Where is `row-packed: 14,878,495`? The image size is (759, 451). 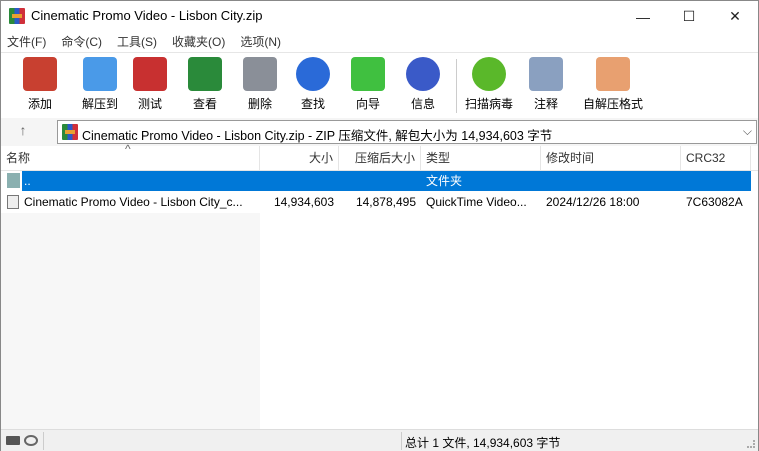 row-packed: 14,878,495 is located at coordinates (385, 202).